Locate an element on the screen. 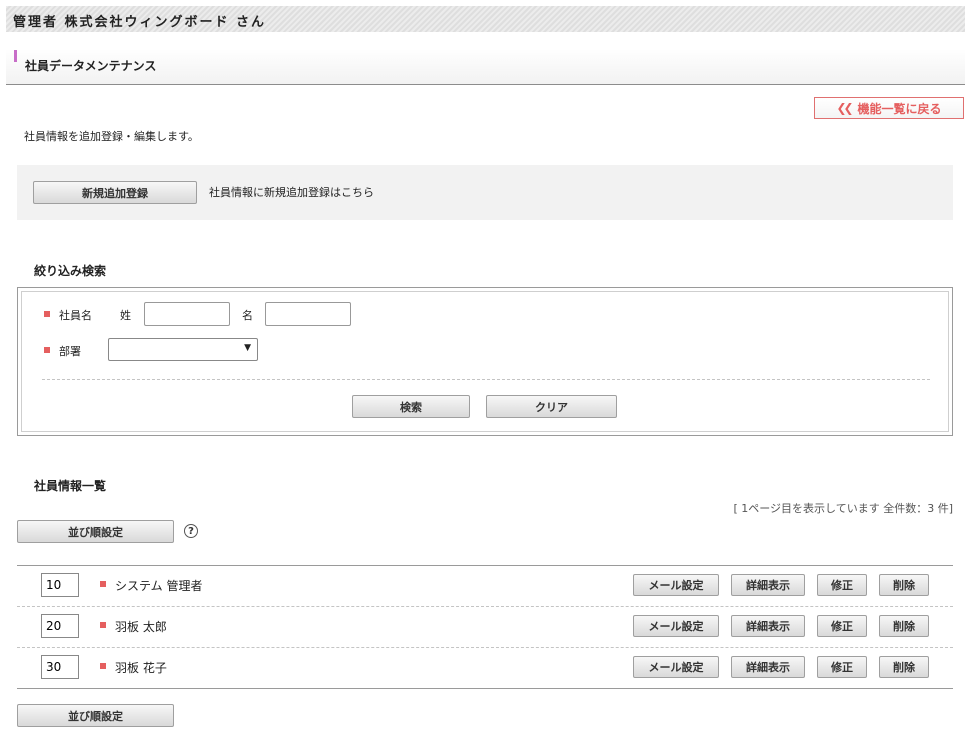 The image size is (972, 736). department-label: 部署 is located at coordinates (70, 351).